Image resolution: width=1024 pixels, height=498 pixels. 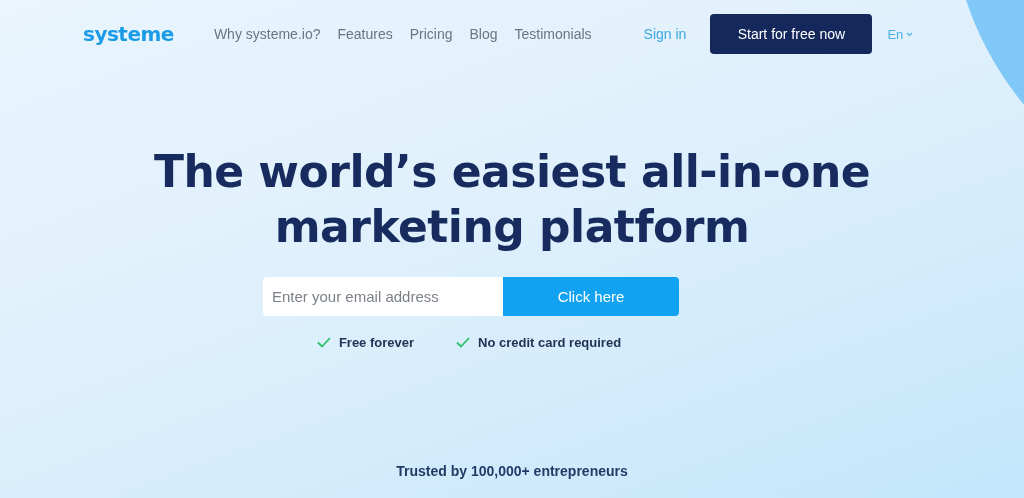 I want to click on submit-button: Click here, so click(x=591, y=296).